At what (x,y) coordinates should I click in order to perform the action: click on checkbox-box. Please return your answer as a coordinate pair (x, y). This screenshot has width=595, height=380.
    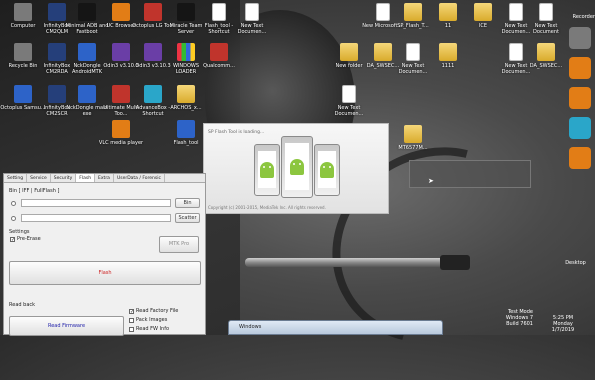
    Looking at the image, I should click on (131, 329).